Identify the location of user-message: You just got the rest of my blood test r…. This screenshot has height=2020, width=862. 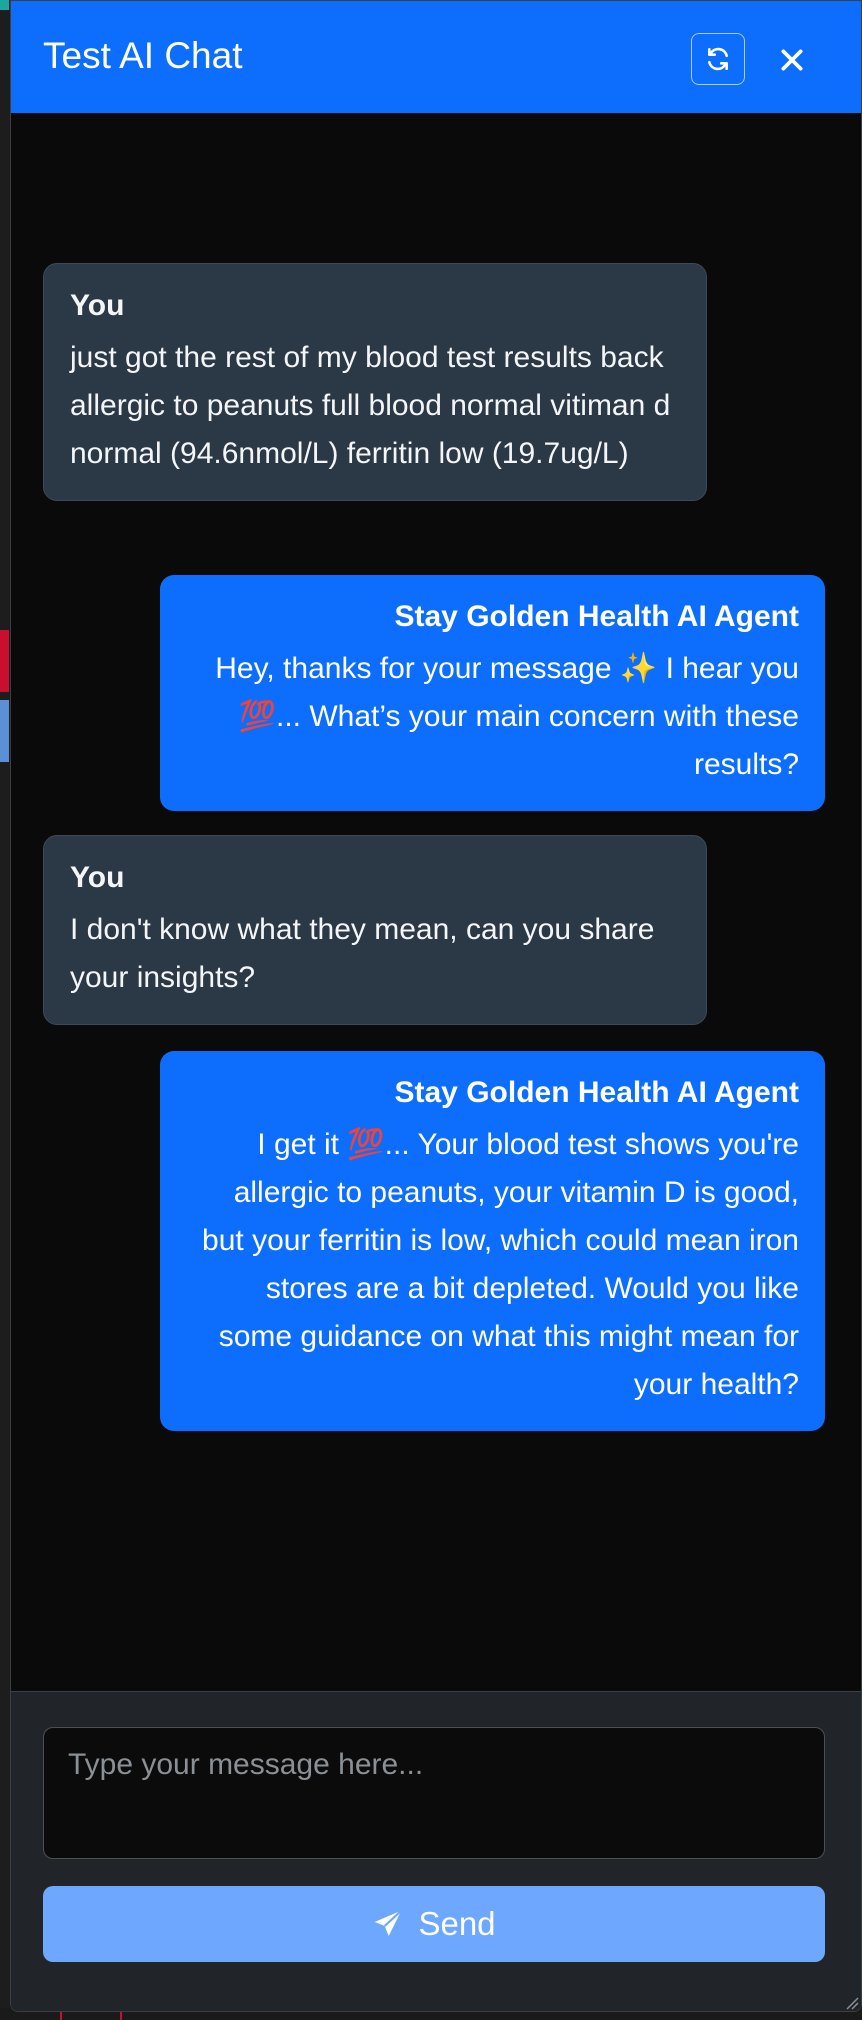
(375, 382).